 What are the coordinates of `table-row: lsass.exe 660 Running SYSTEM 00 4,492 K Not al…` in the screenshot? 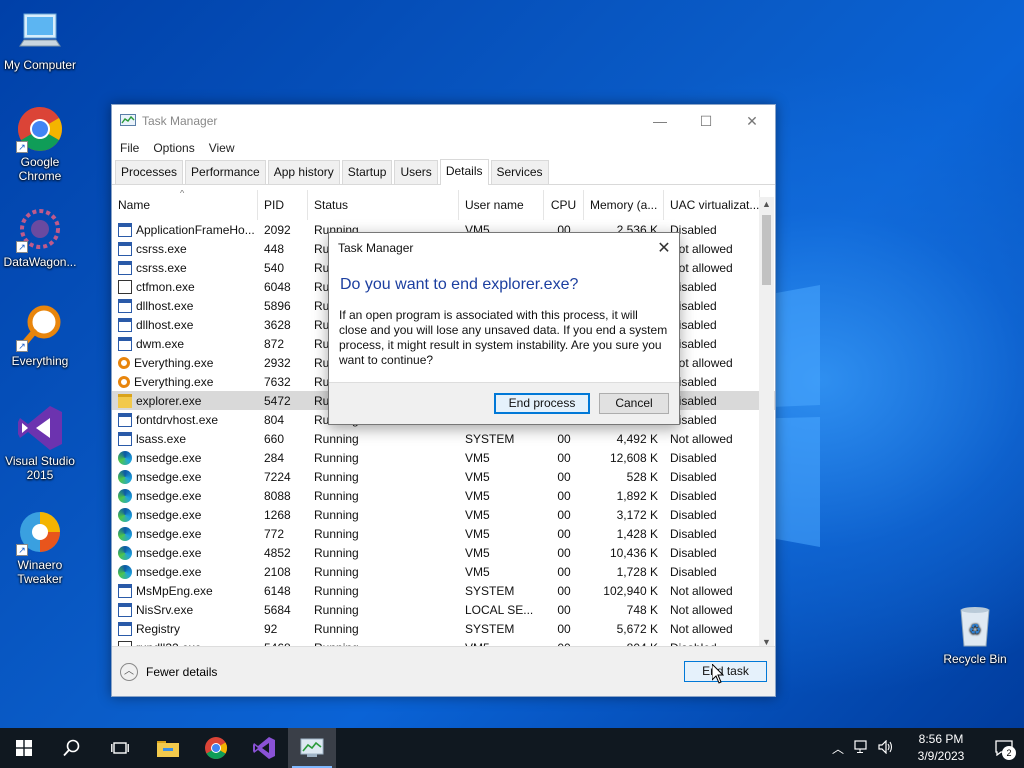 It's located at (443, 438).